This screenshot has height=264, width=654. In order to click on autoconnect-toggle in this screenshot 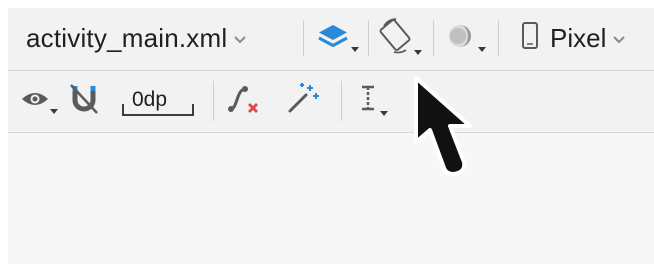, I will do `click(86, 101)`.